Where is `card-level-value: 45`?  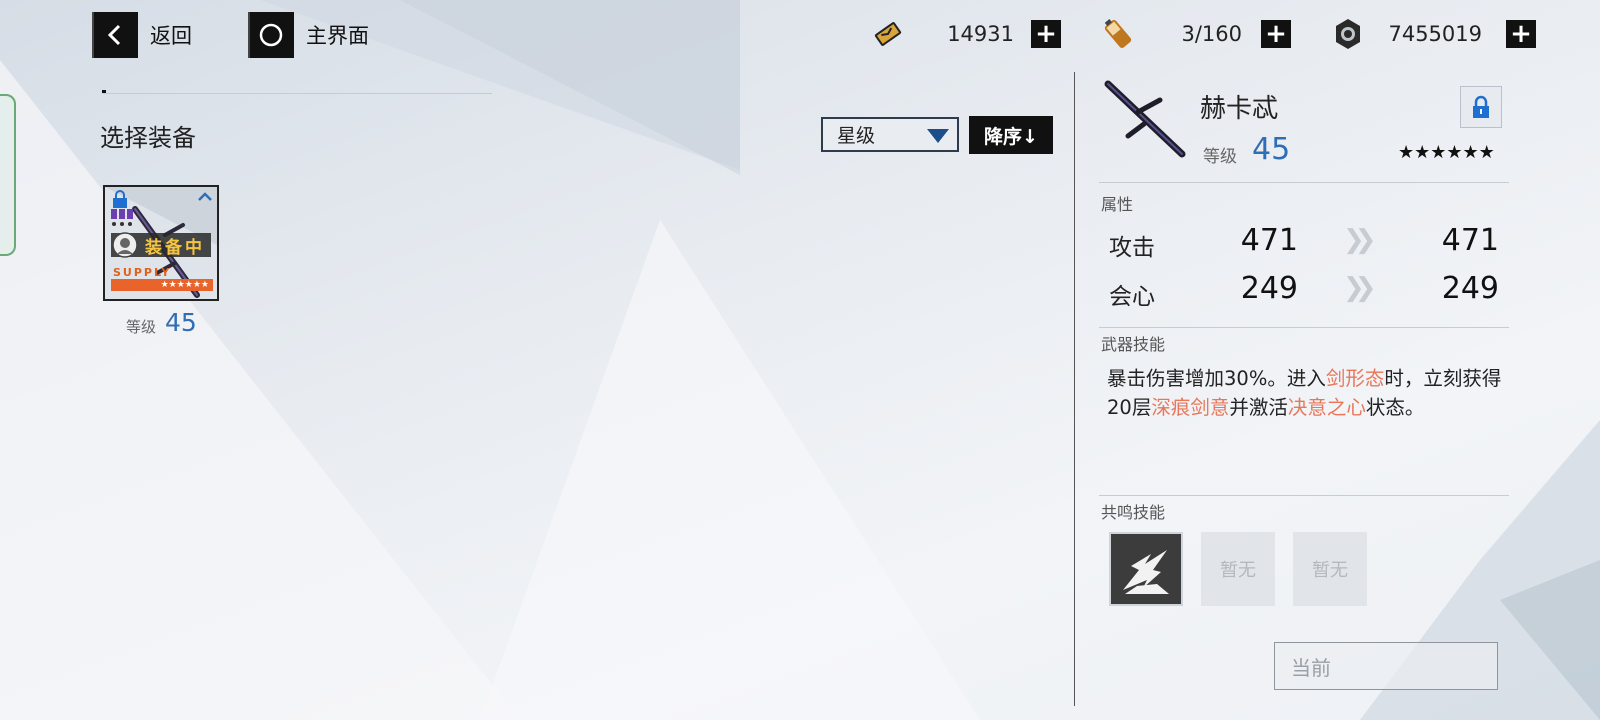
card-level-value: 45 is located at coordinates (181, 322).